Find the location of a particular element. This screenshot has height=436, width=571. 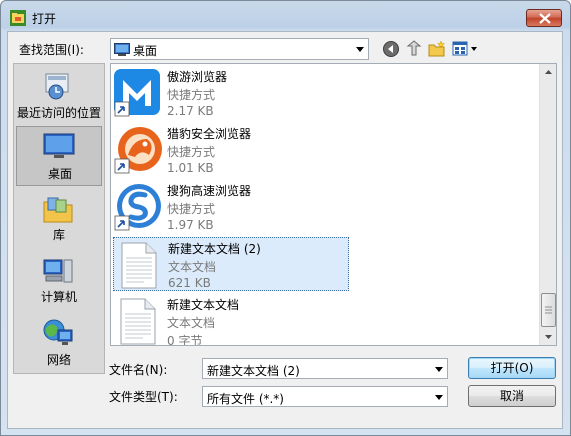

cancel-button: 取消 is located at coordinates (512, 396).